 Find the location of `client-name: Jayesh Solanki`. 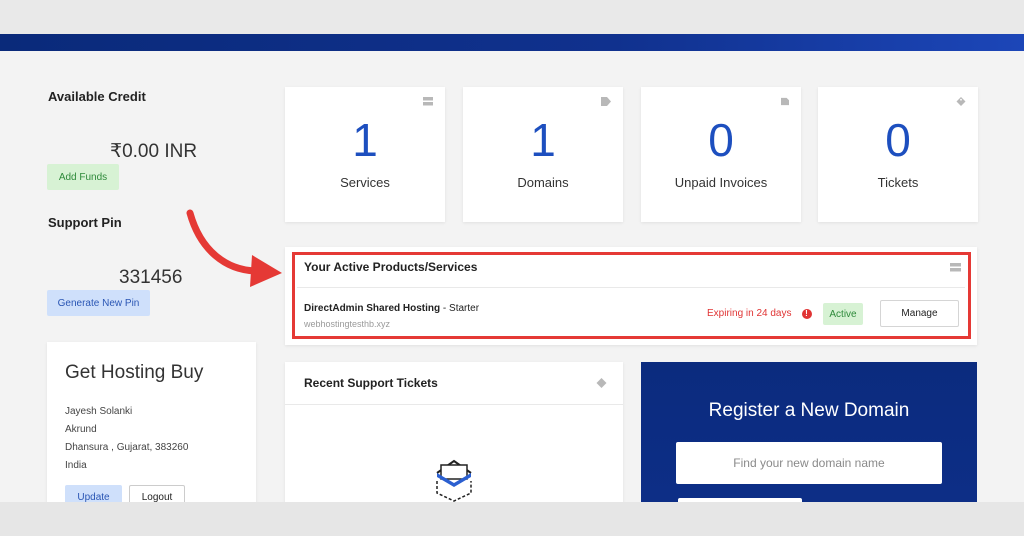

client-name: Jayesh Solanki is located at coordinates (99, 411).